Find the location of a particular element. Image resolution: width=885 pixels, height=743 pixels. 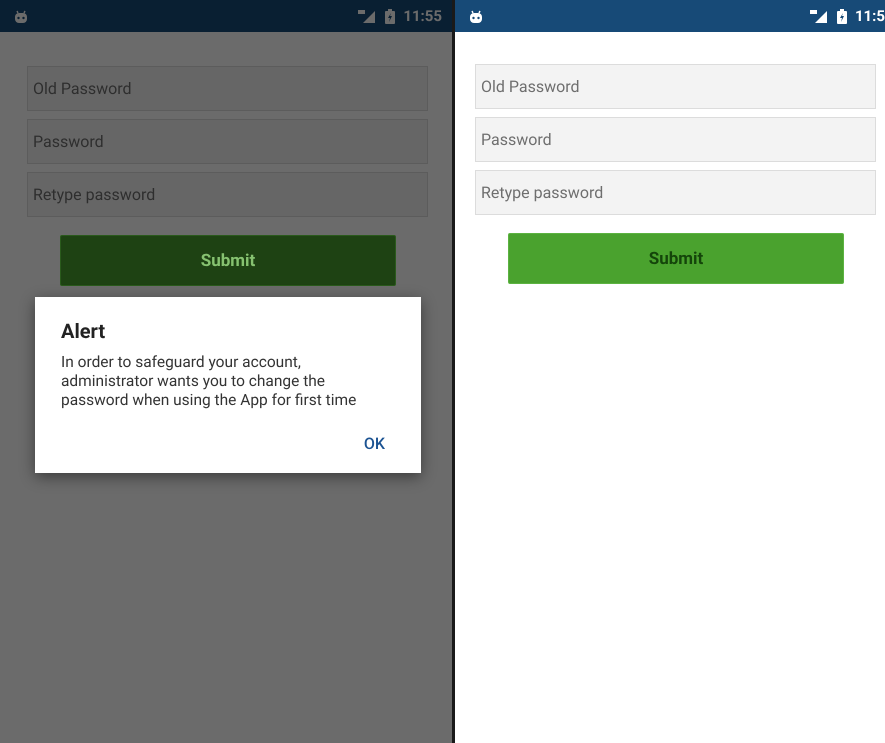

status-time: 11:5 is located at coordinates (869, 16).